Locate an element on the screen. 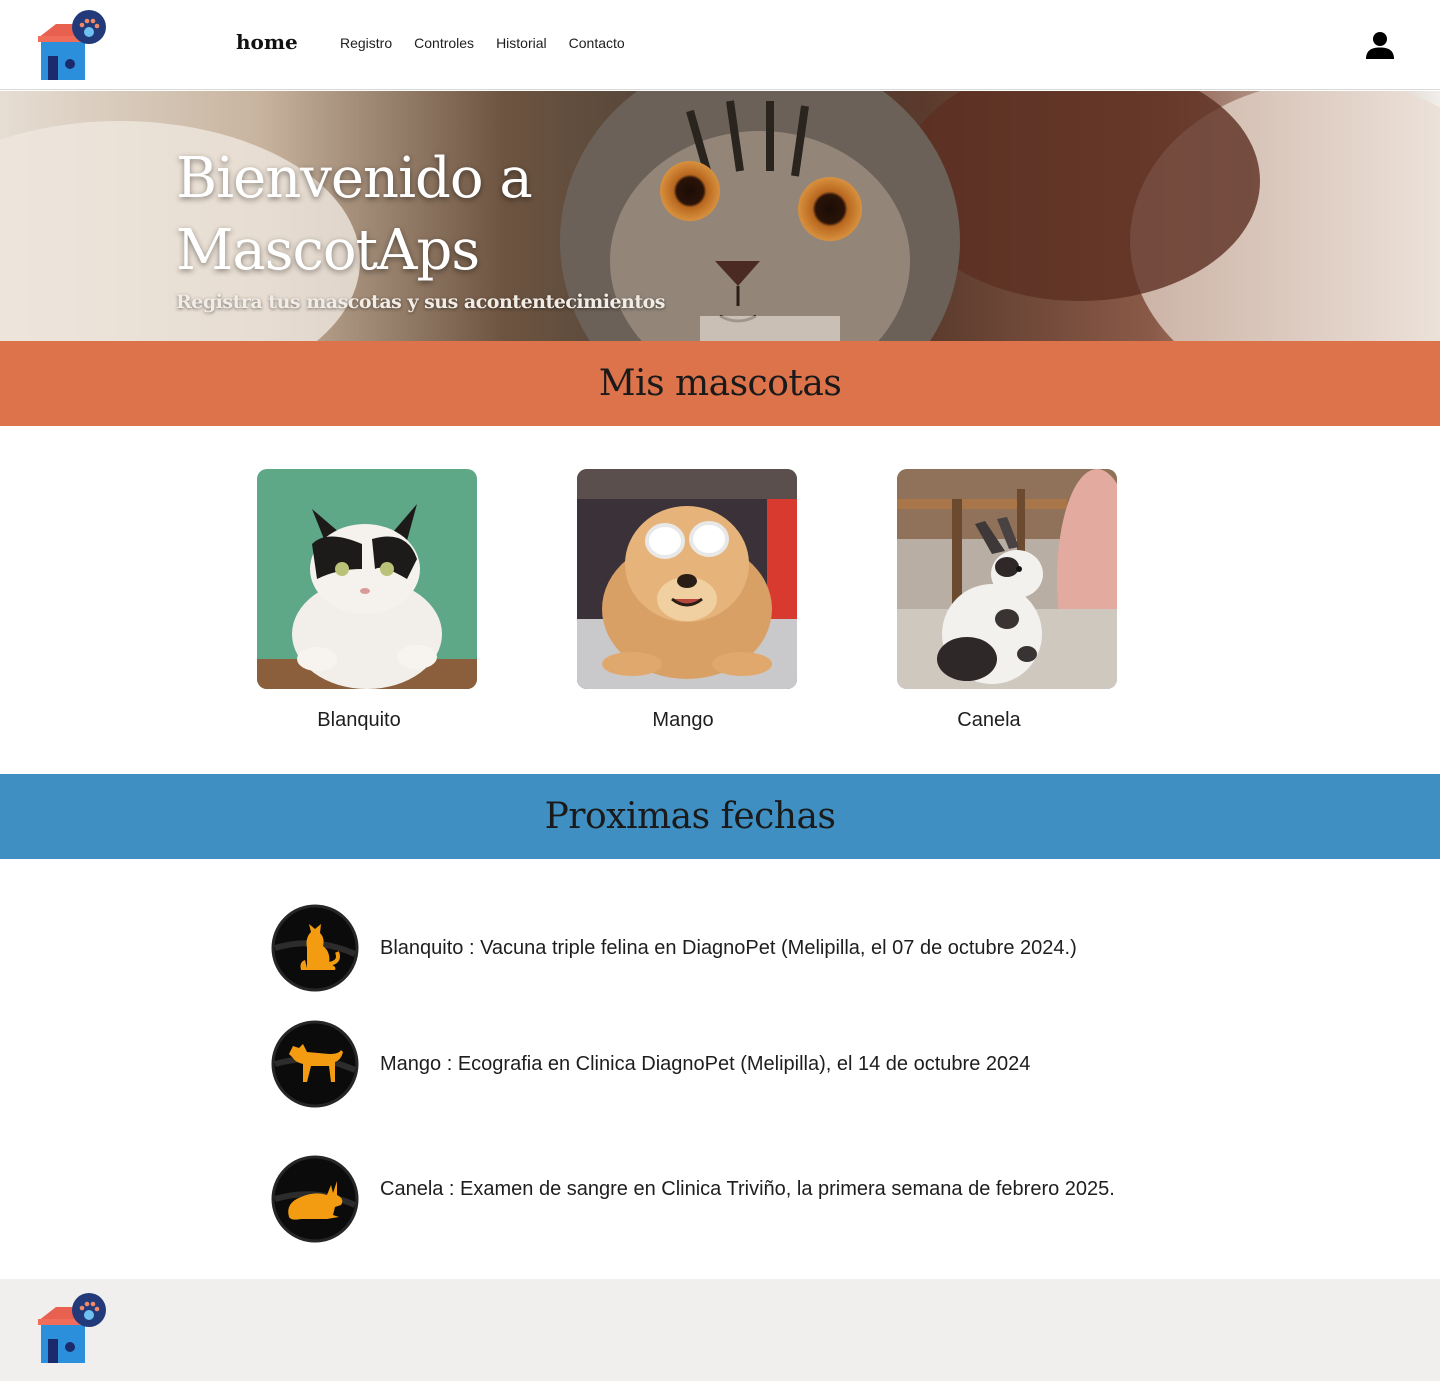  events-section-header: Proximas fechas is located at coordinates (720, 816).